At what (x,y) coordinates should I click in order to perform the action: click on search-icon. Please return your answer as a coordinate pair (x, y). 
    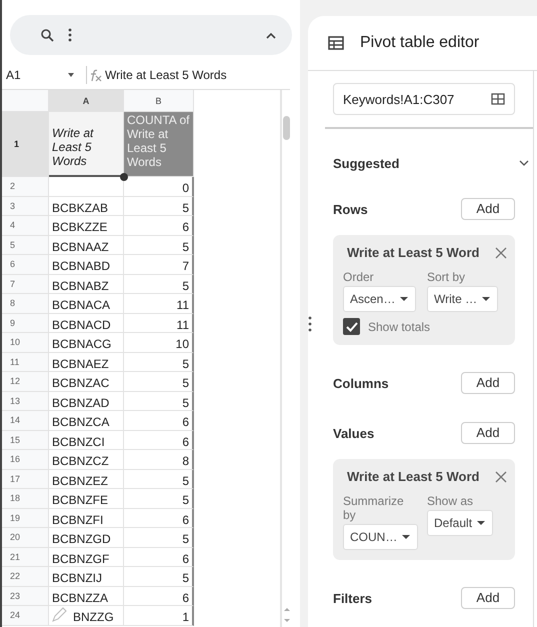
    Looking at the image, I should click on (47, 35).